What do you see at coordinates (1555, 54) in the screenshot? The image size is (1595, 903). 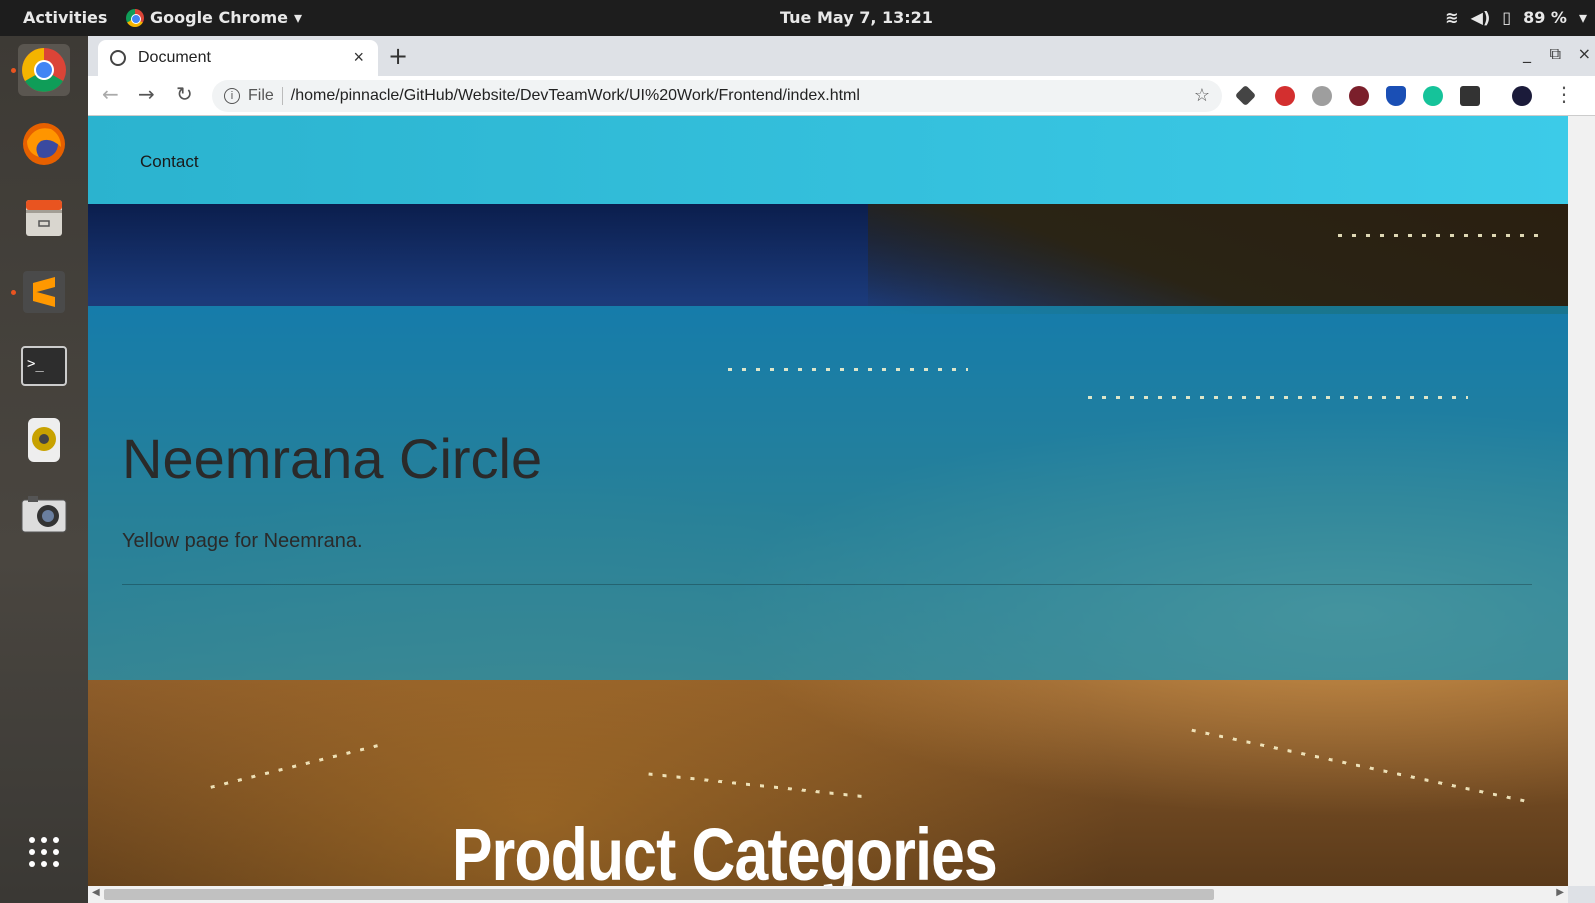 I see `restore-button: ⧉` at bounding box center [1555, 54].